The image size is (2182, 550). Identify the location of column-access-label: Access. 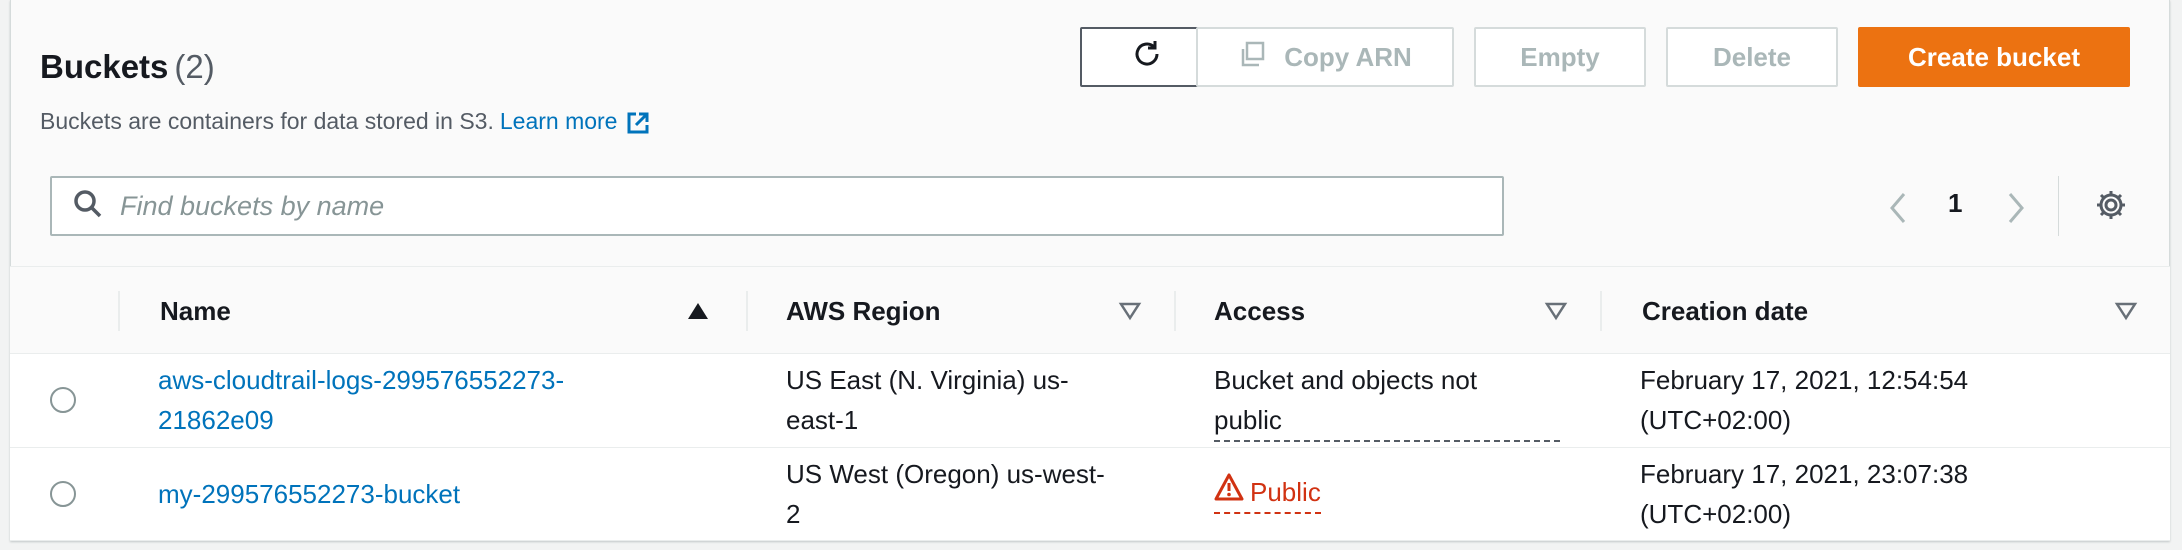
(1260, 310).